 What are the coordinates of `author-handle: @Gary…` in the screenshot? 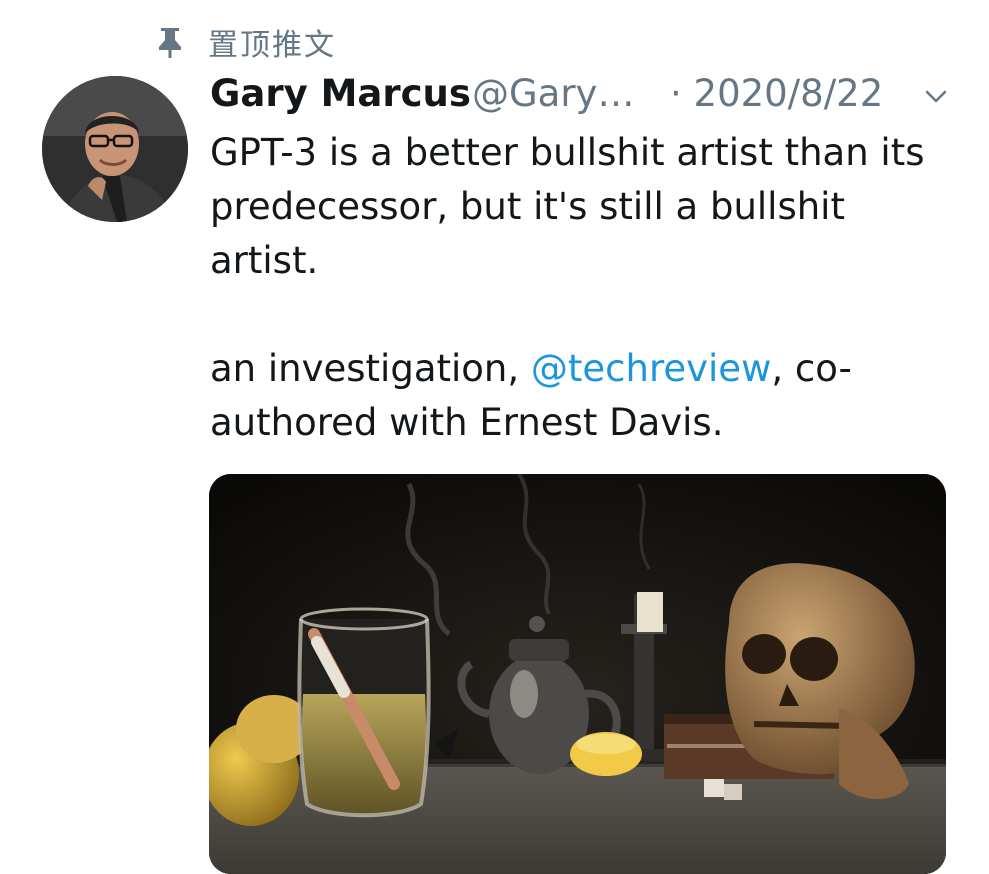 It's located at (553, 93).